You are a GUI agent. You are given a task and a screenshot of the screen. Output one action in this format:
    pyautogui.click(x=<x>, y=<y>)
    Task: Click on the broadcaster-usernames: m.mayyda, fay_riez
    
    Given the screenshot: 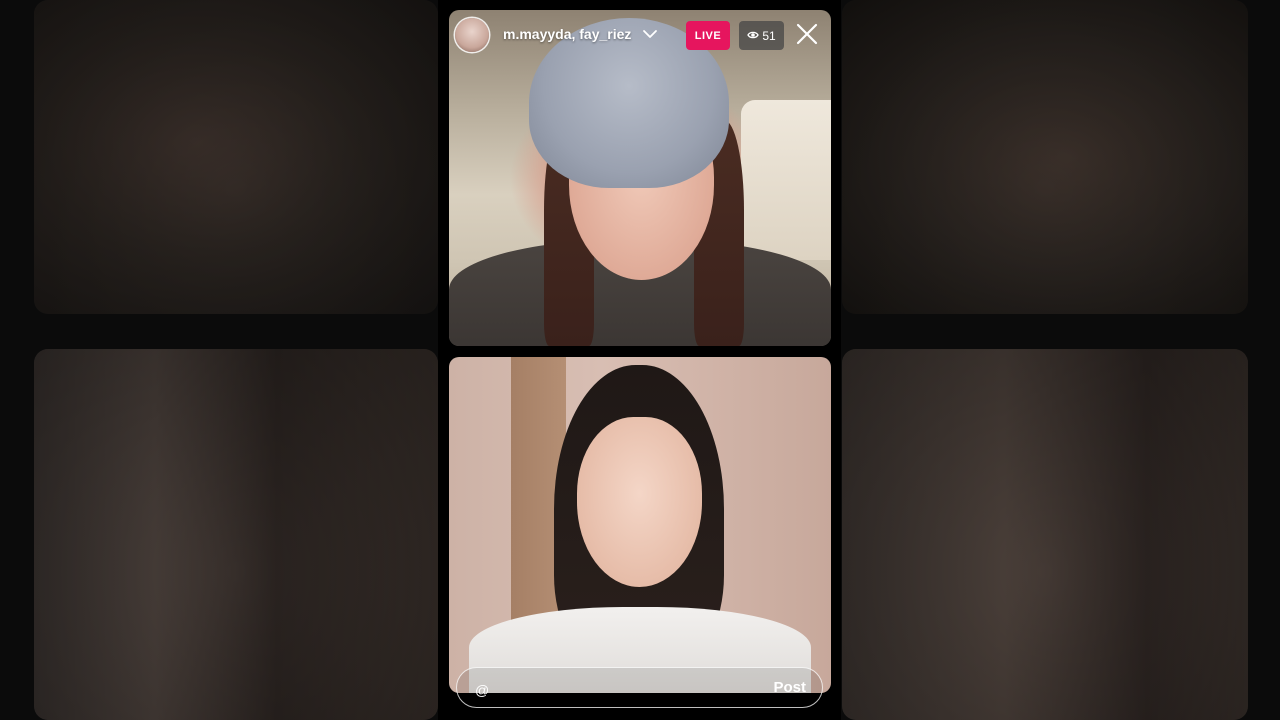 What is the action you would take?
    pyautogui.click(x=567, y=34)
    